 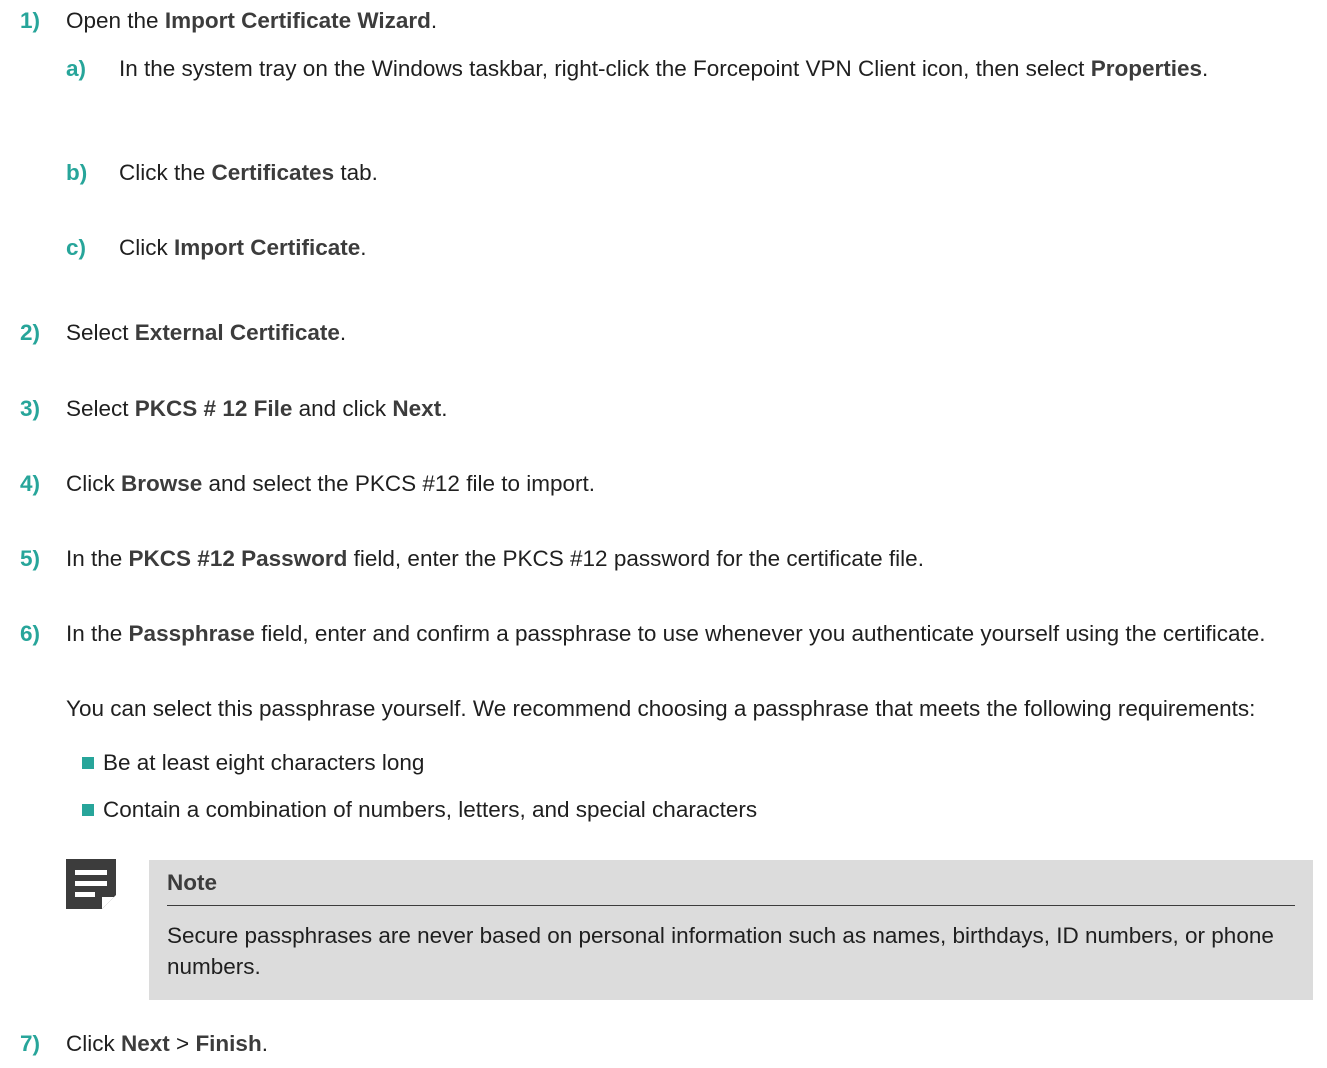 I want to click on step-number: 6), so click(x=30, y=633).